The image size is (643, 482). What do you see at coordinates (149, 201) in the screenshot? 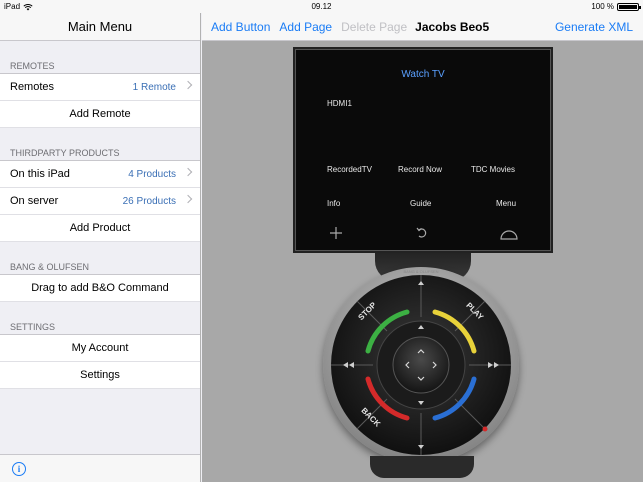
I see `on-server-count: 26 Products` at bounding box center [149, 201].